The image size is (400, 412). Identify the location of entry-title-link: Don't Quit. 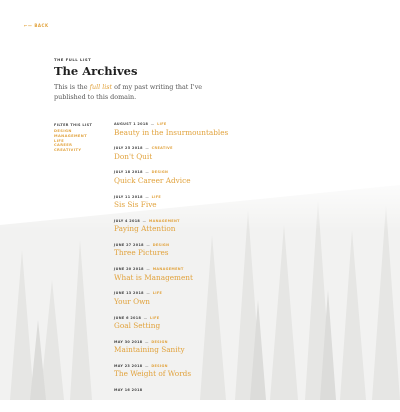
(214, 156).